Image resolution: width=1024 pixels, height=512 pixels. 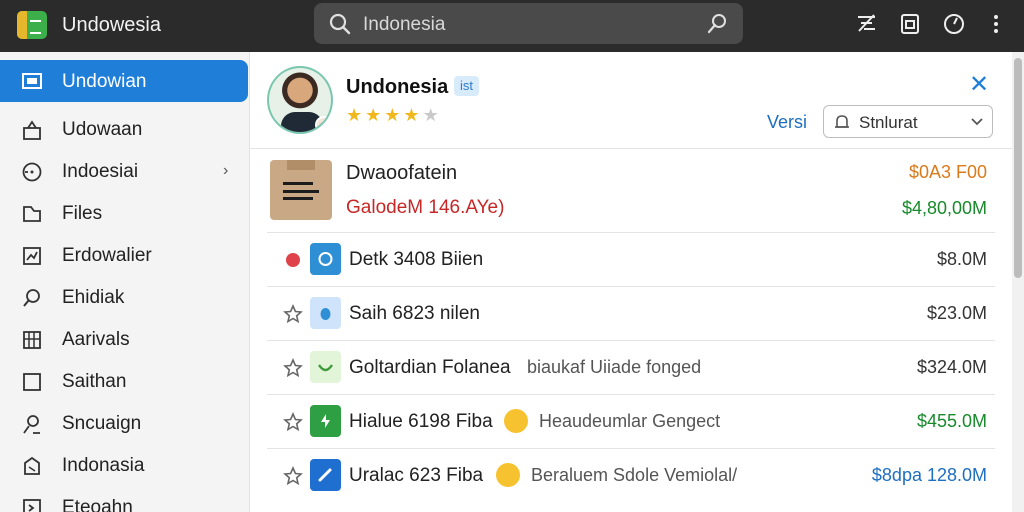 I want to click on sidebar-item-label: Eteoahn, so click(x=97, y=504).